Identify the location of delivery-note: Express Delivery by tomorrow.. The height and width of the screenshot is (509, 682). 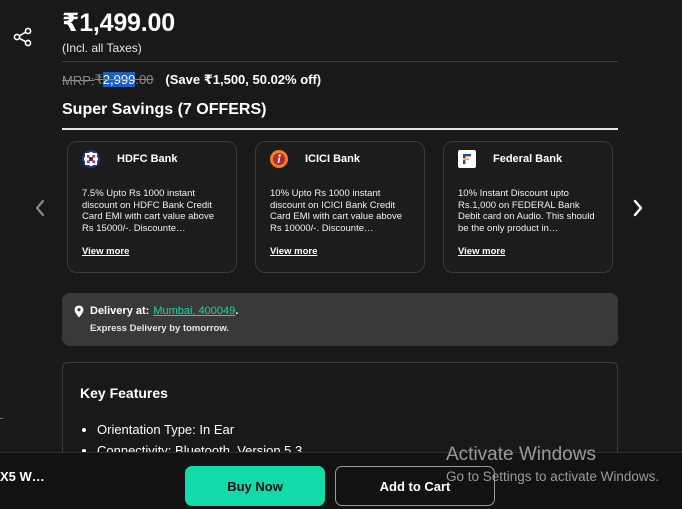
(160, 328).